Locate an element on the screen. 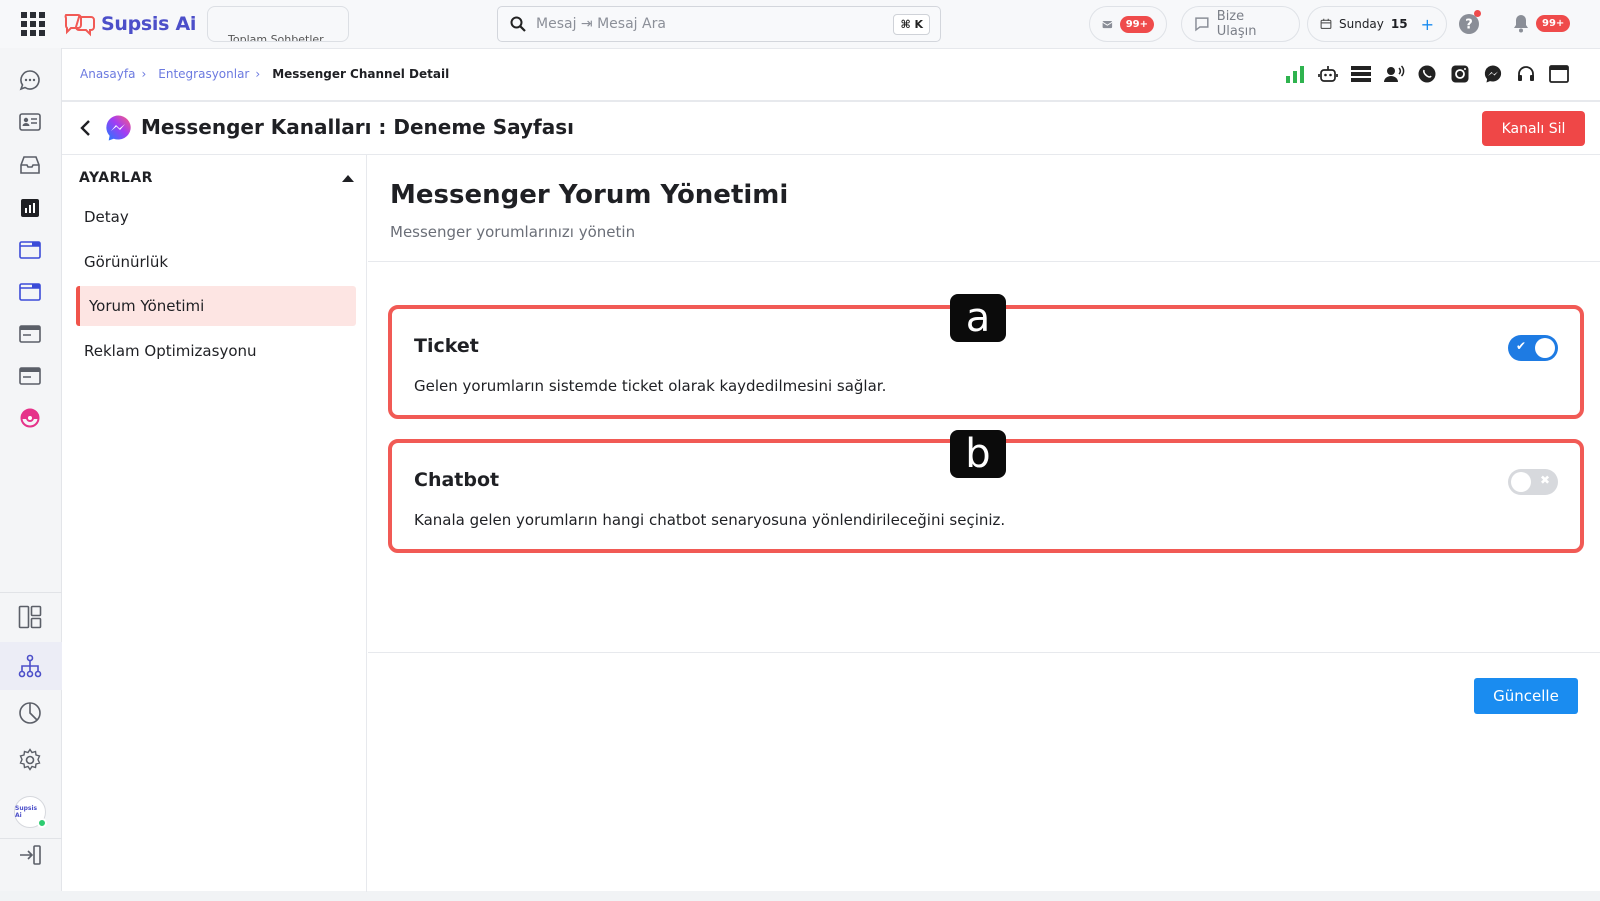 The width and height of the screenshot is (1600, 901). add-event-icon: + is located at coordinates (1427, 24).